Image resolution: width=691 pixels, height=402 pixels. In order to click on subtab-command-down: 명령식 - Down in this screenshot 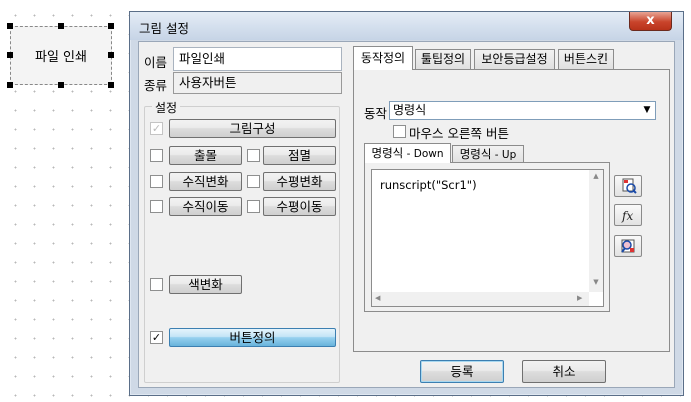, I will do `click(407, 153)`.